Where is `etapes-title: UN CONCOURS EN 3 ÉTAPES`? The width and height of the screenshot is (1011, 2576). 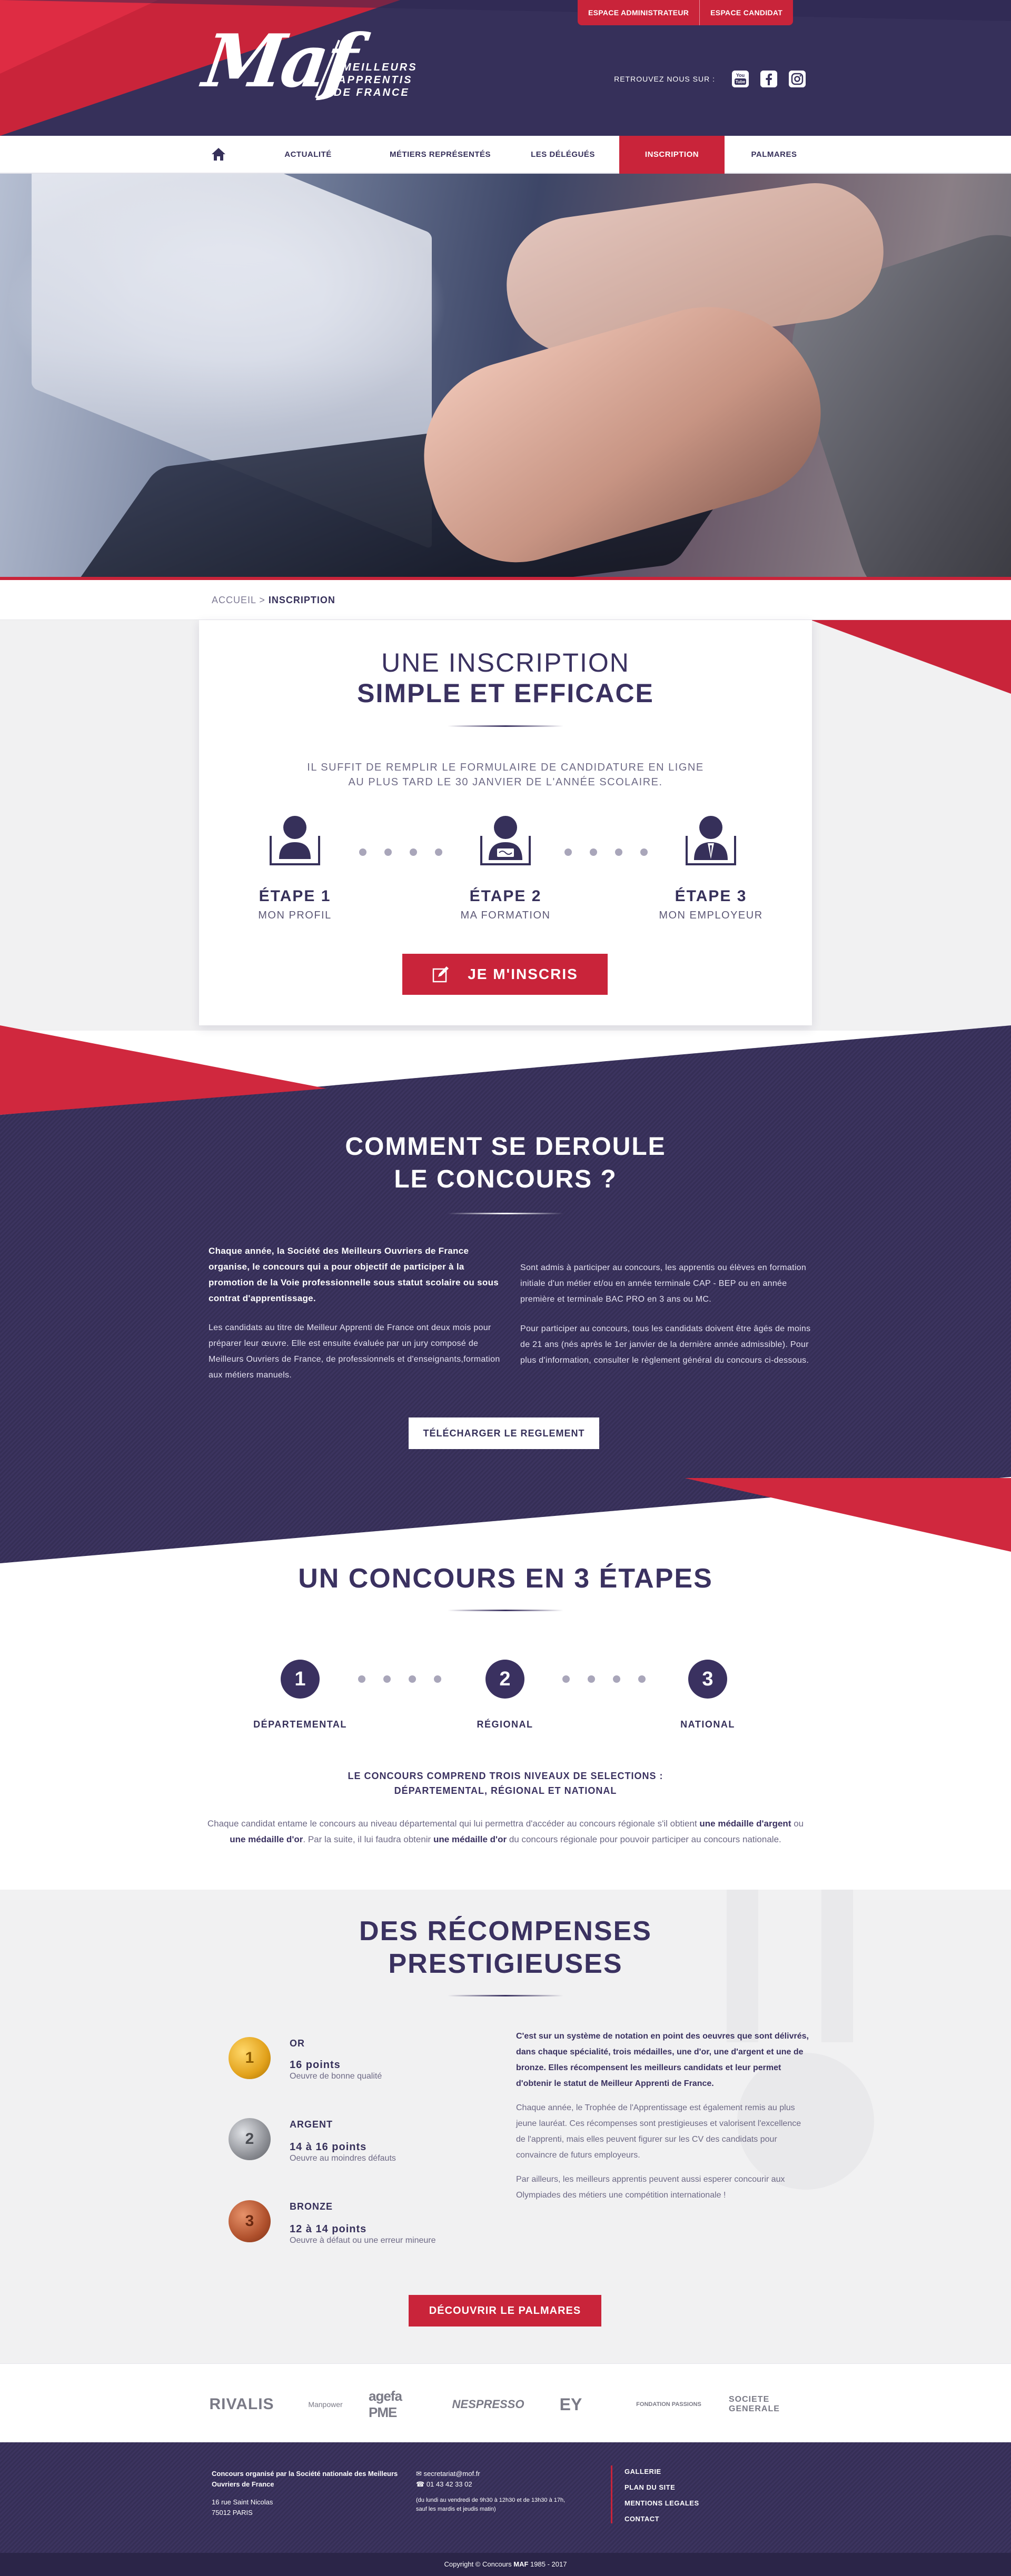
etapes-title: UN CONCOURS EN 3 ÉTAPES is located at coordinates (506, 1579).